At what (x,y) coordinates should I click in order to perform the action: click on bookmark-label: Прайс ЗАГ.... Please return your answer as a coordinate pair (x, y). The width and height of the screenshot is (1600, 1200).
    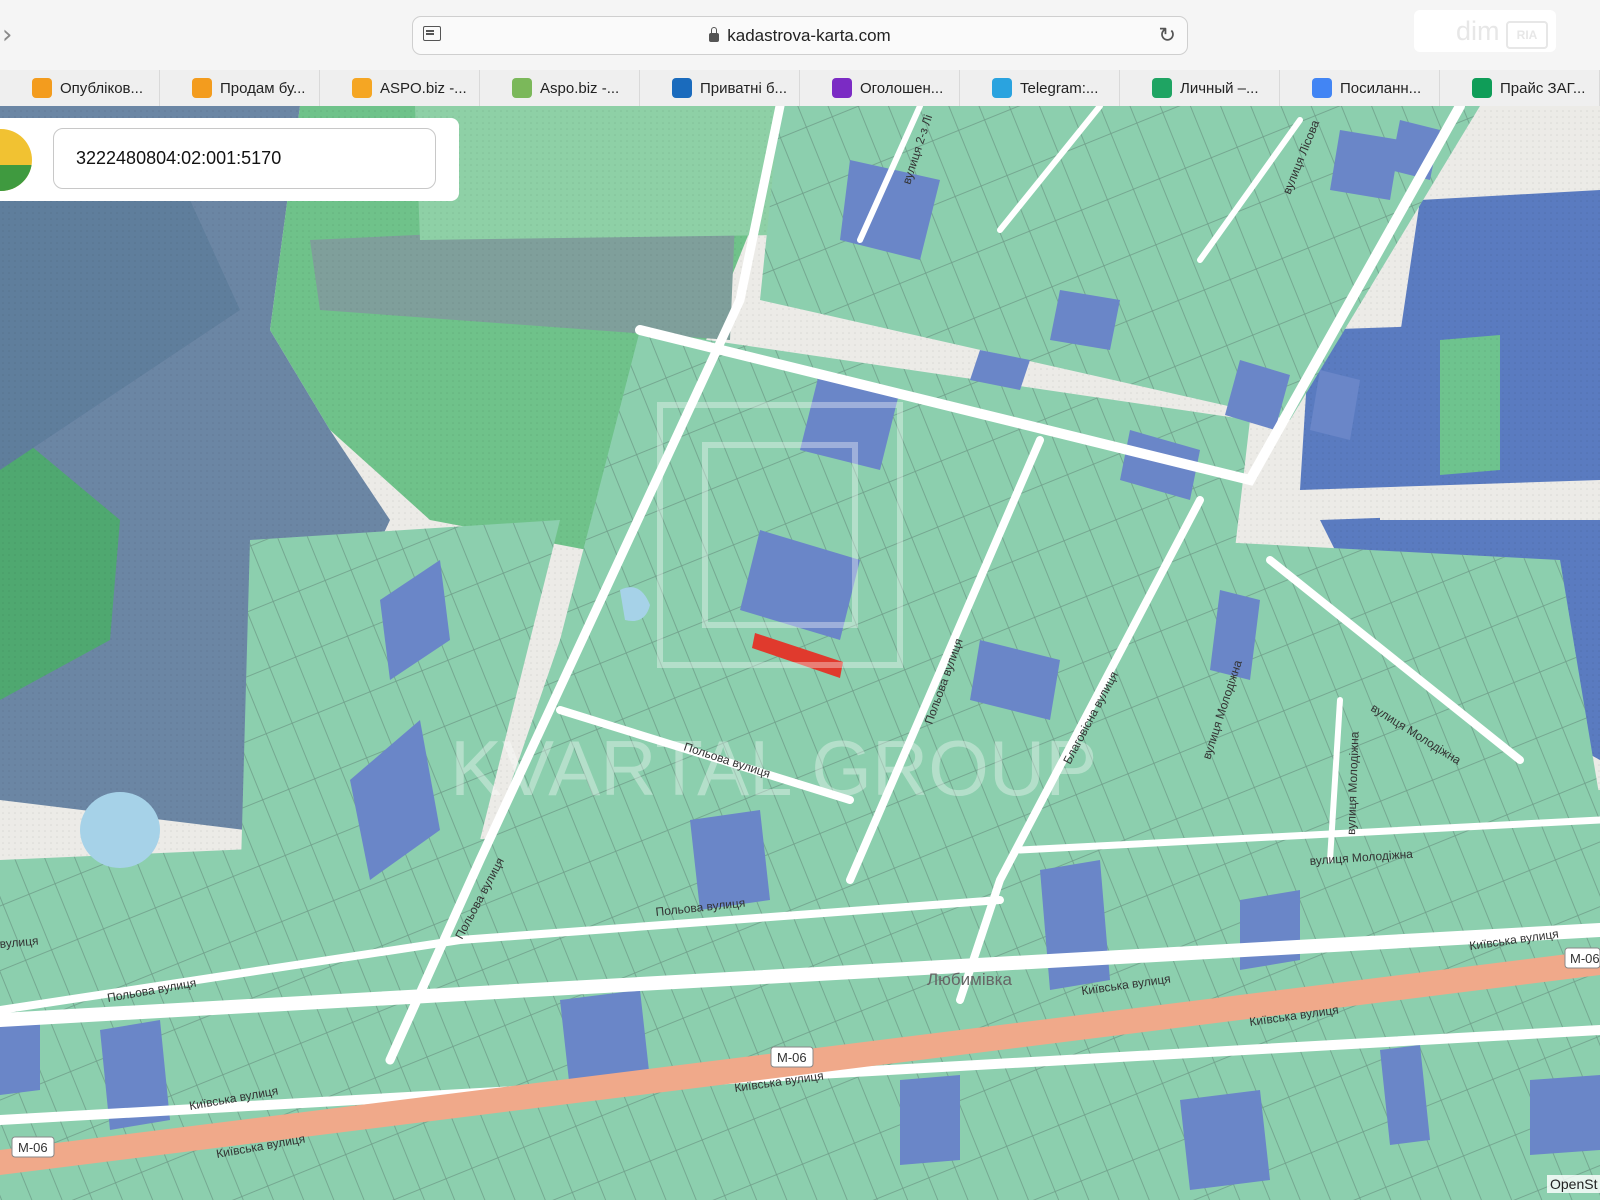
    Looking at the image, I should click on (1543, 88).